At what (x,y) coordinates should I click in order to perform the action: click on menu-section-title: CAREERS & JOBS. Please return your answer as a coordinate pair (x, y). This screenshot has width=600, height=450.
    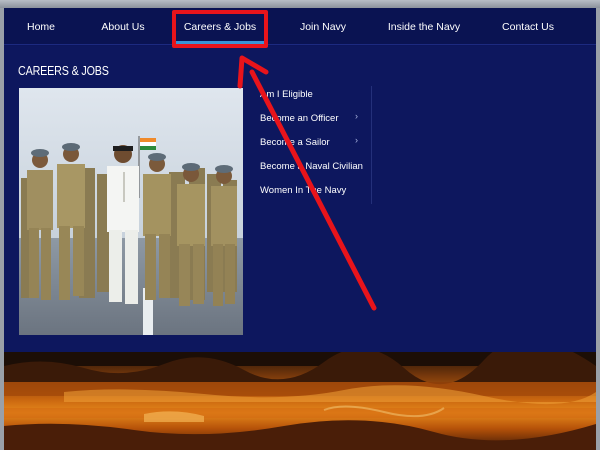
    Looking at the image, I should click on (63, 71).